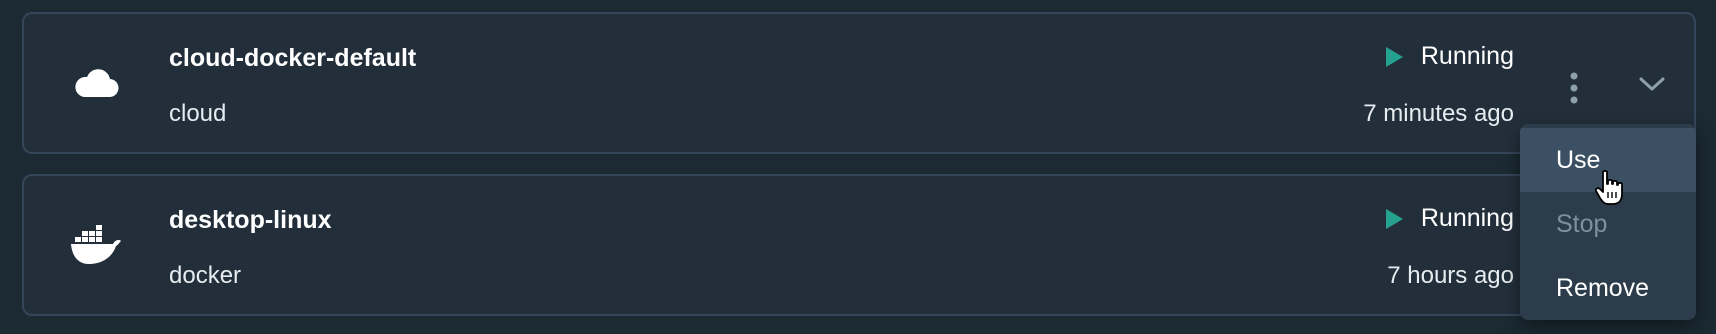  What do you see at coordinates (1608, 288) in the screenshot?
I see `menu-item-remove: Remove` at bounding box center [1608, 288].